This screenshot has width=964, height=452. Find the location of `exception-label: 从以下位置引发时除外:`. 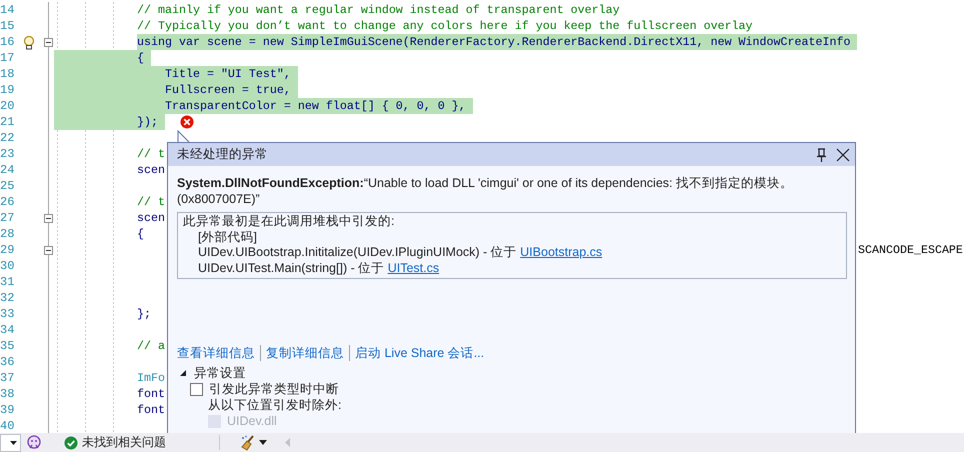

exception-label: 从以下位置引发时除外: is located at coordinates (274, 405).